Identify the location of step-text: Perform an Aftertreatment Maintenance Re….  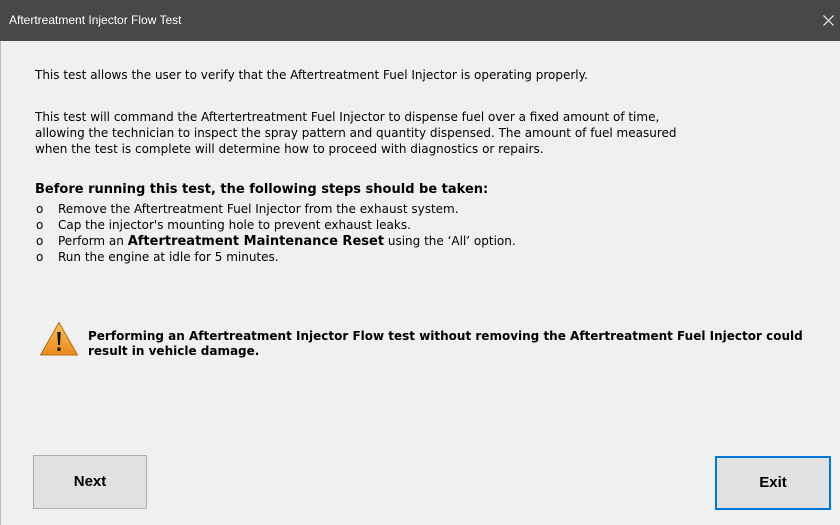
(285, 241).